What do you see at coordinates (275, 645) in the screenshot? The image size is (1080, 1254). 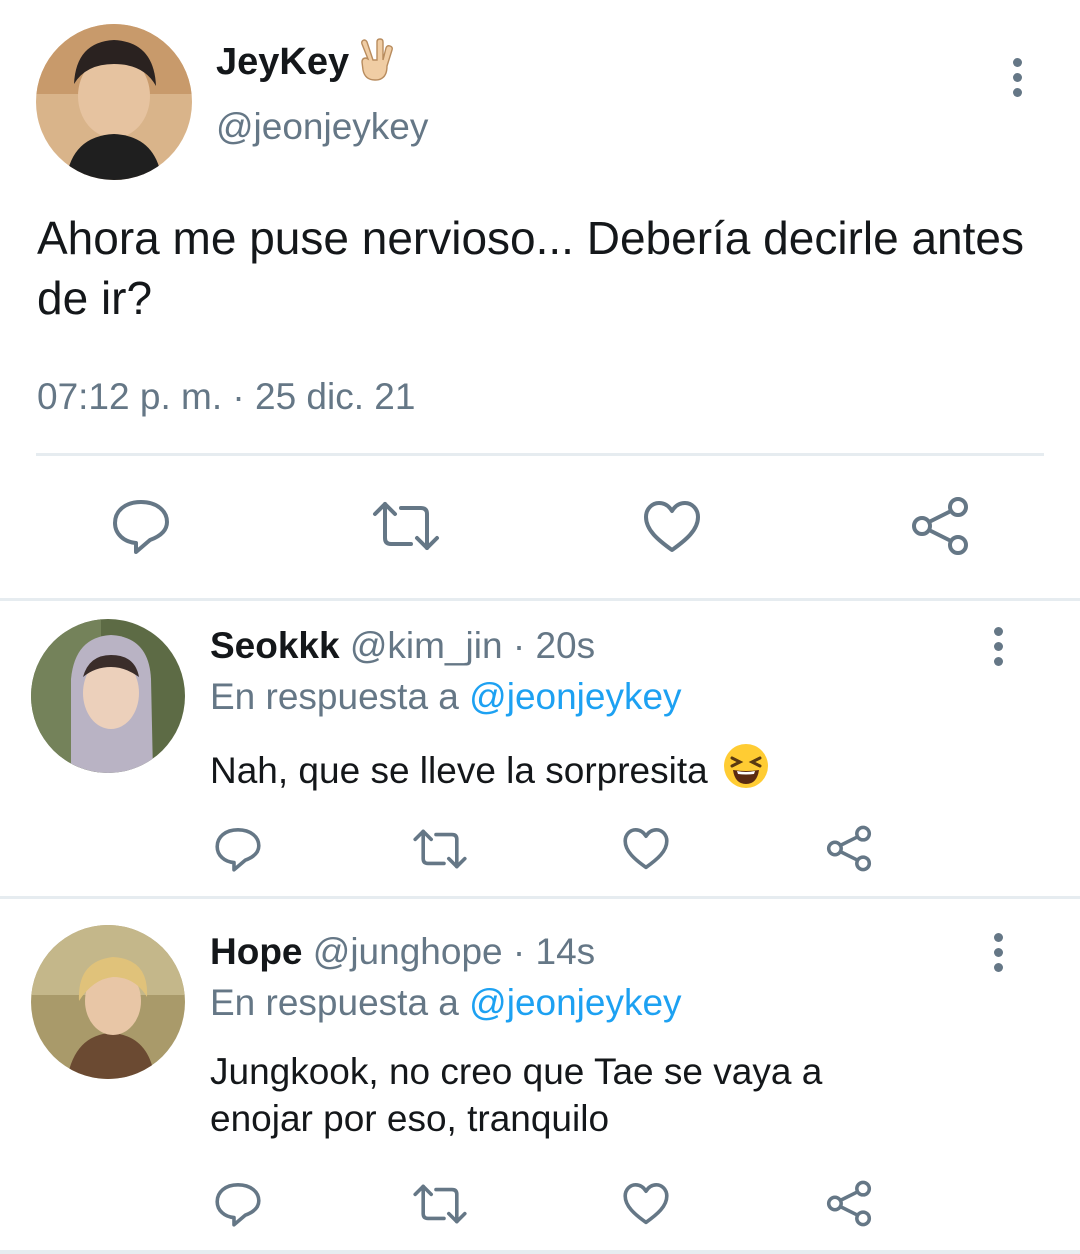 I see `reply-display-name: Seokkk` at bounding box center [275, 645].